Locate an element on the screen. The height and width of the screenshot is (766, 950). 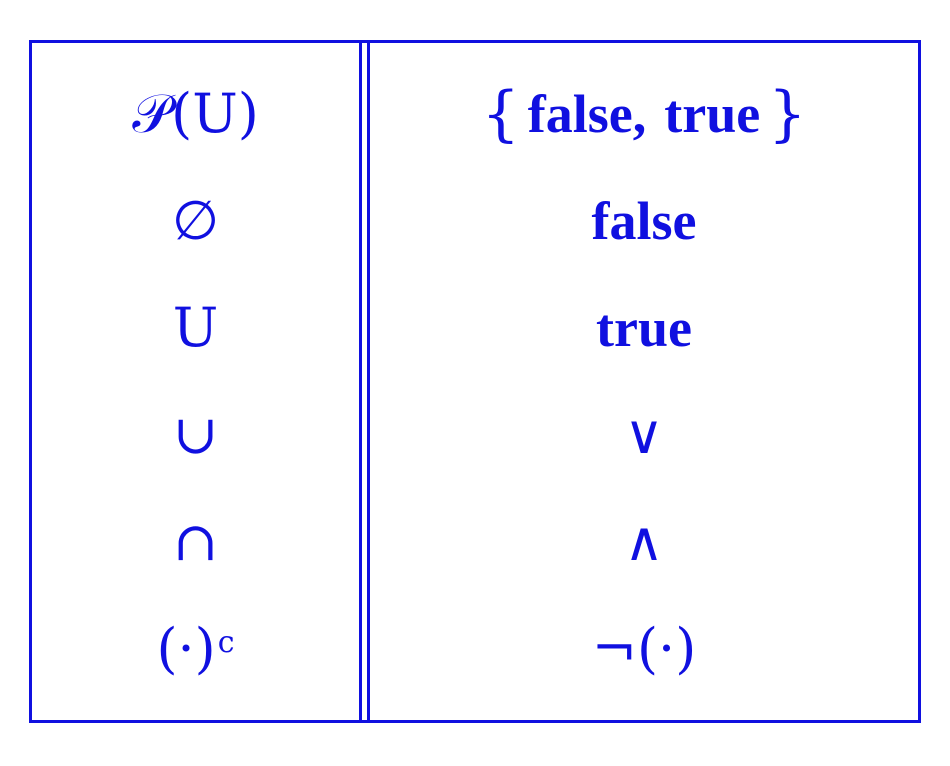
universe-cell: U is located at coordinates (195, 328).